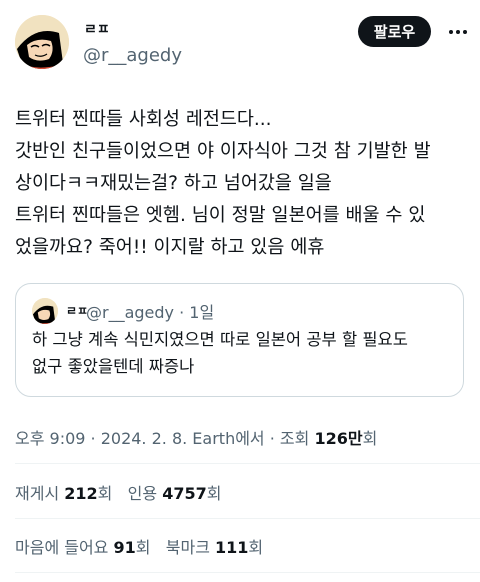  I want to click on likes-count: 91, so click(124, 547).